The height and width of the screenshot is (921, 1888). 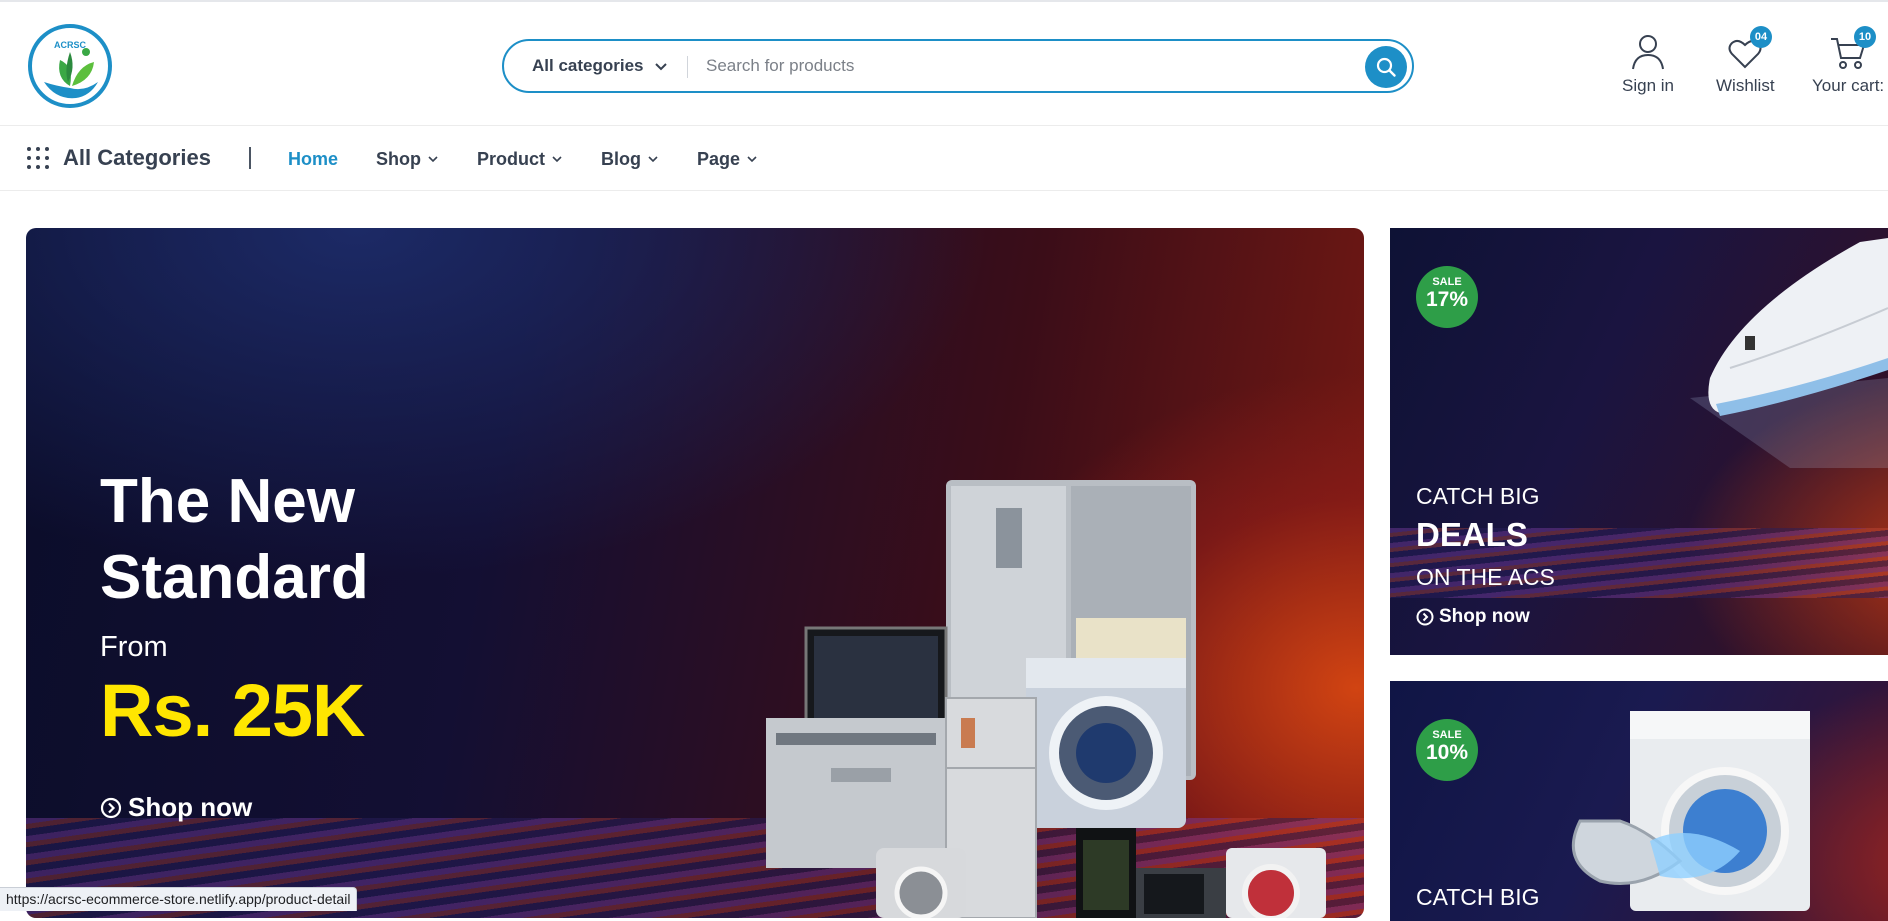 What do you see at coordinates (399, 158) in the screenshot?
I see `nav-item-label: Shop` at bounding box center [399, 158].